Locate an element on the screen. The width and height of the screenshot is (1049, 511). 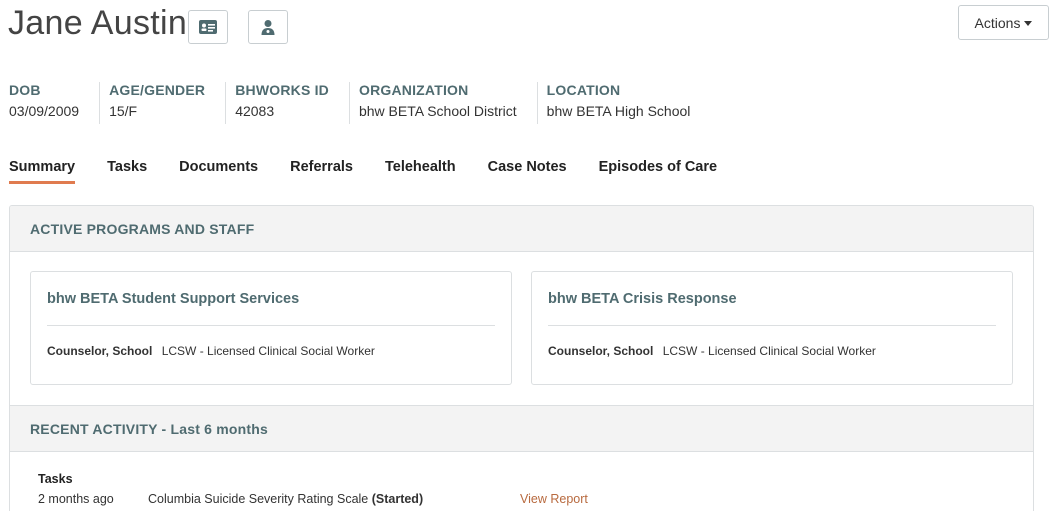
demo-label: BHWORKS ID is located at coordinates (282, 90).